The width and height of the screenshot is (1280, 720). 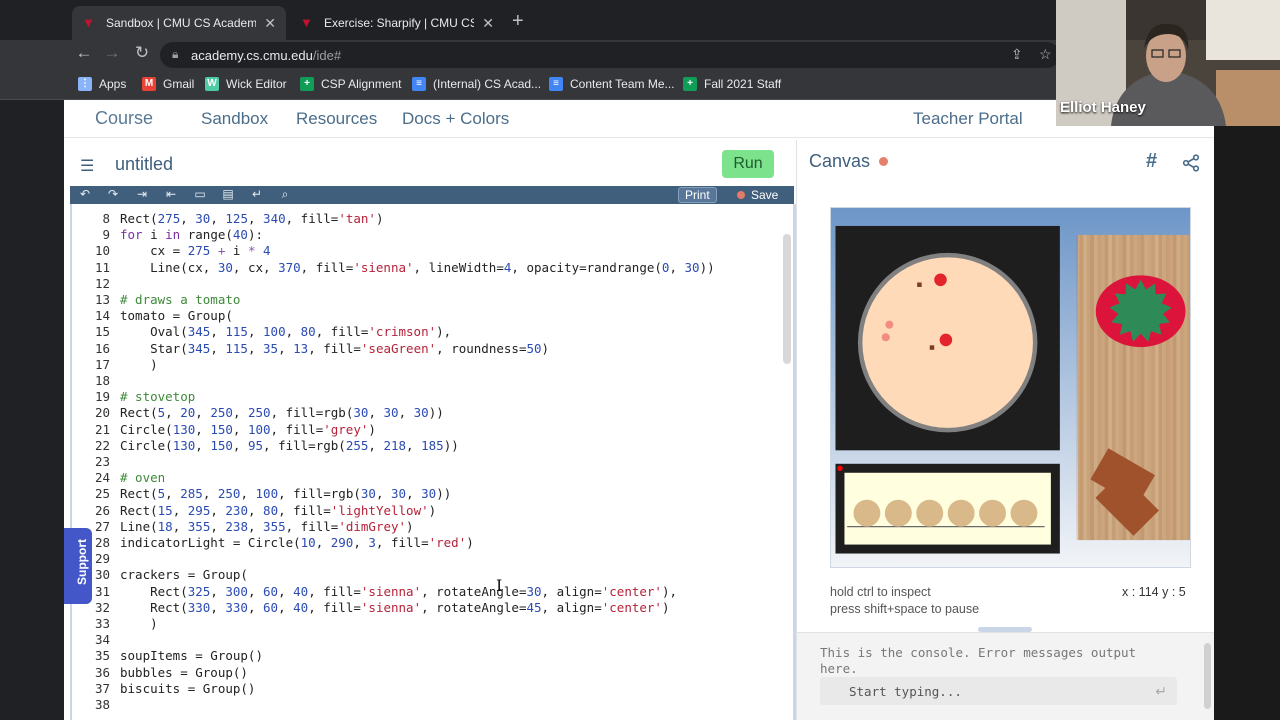 I want to click on oven, so click(x=947, y=508).